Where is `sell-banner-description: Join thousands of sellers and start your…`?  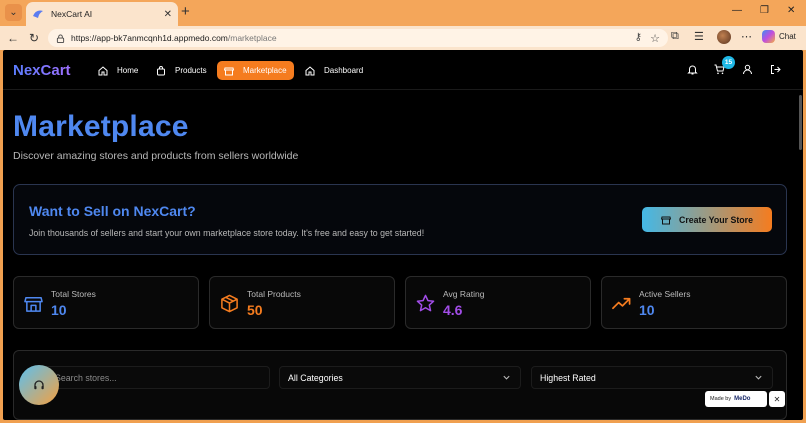 sell-banner-description: Join thousands of sellers and start your… is located at coordinates (227, 233).